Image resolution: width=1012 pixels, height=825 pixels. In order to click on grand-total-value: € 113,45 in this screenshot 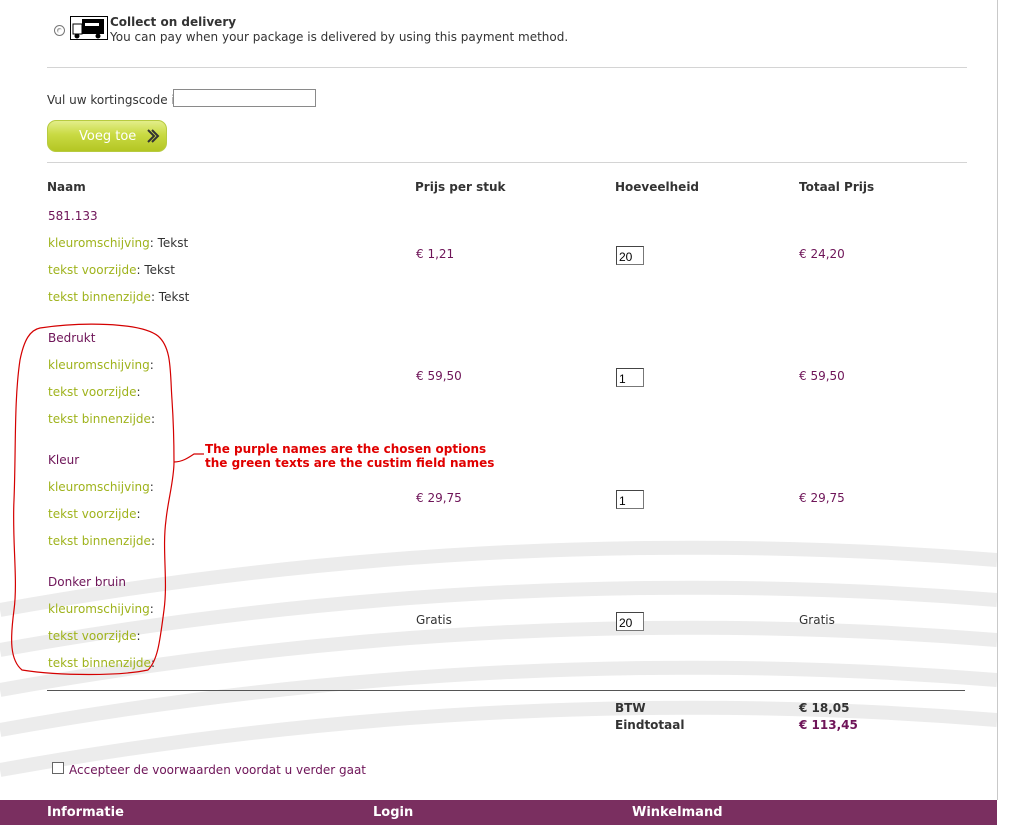, I will do `click(828, 725)`.